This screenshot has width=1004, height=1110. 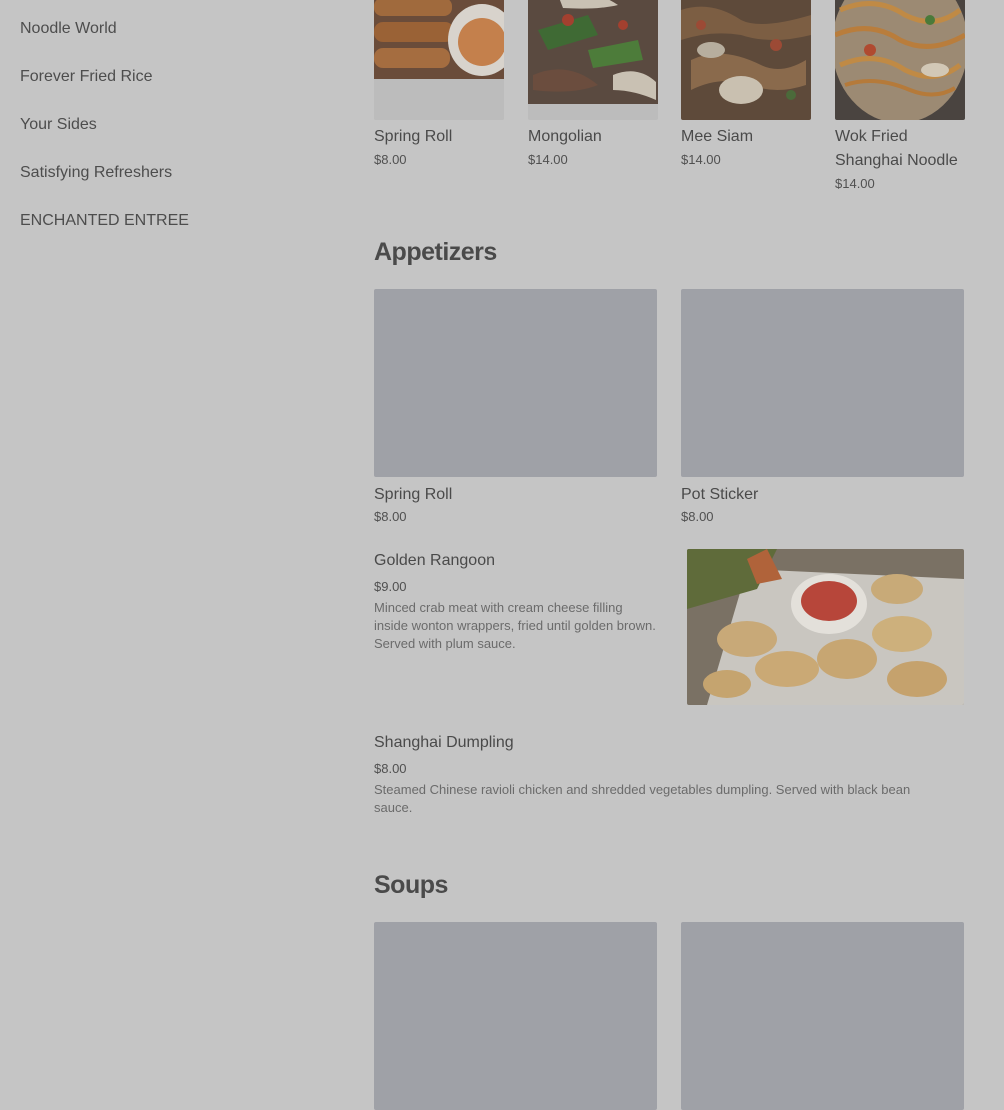 I want to click on wok-fried-shanghai-noodle-photo, so click(x=900, y=60).